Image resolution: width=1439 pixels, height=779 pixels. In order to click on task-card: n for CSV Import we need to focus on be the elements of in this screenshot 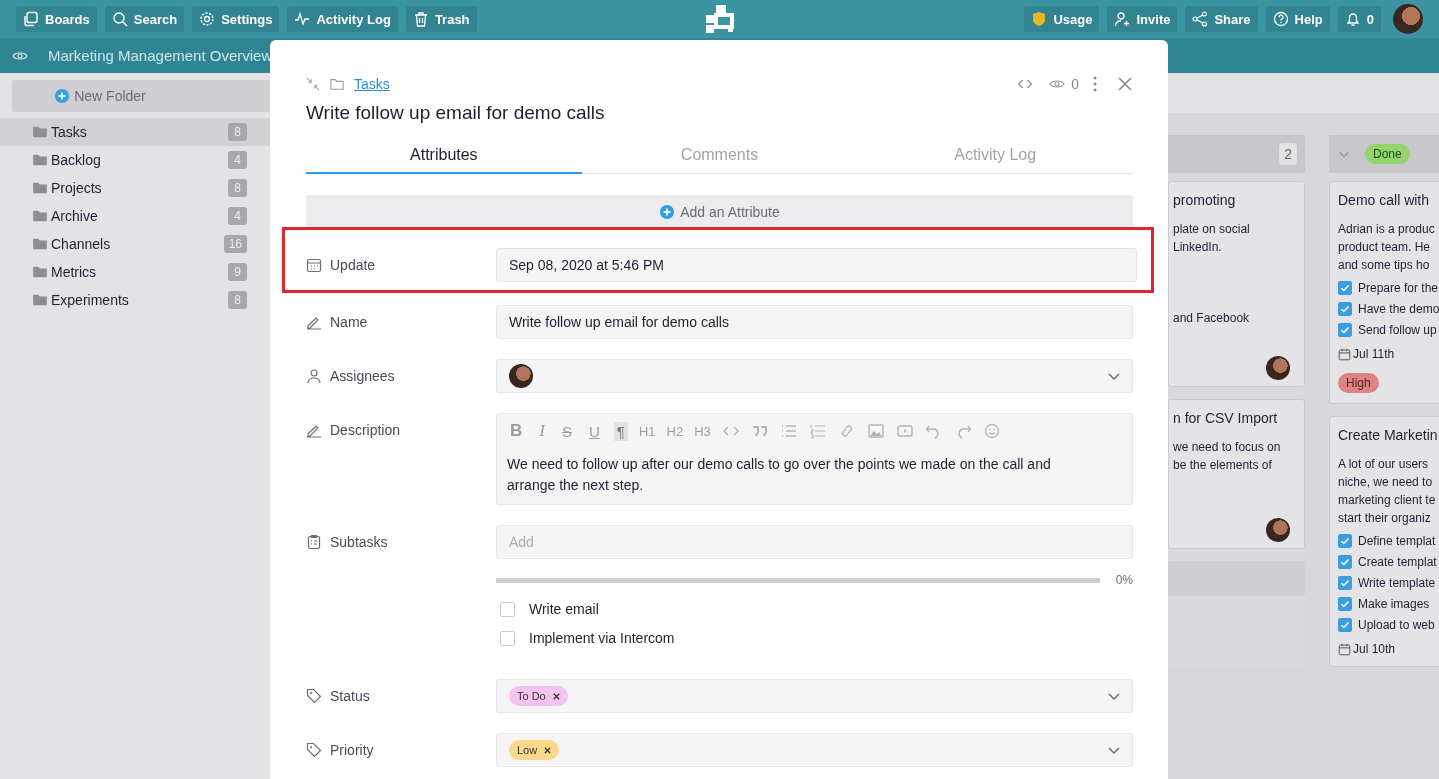, I will do `click(1236, 474)`.